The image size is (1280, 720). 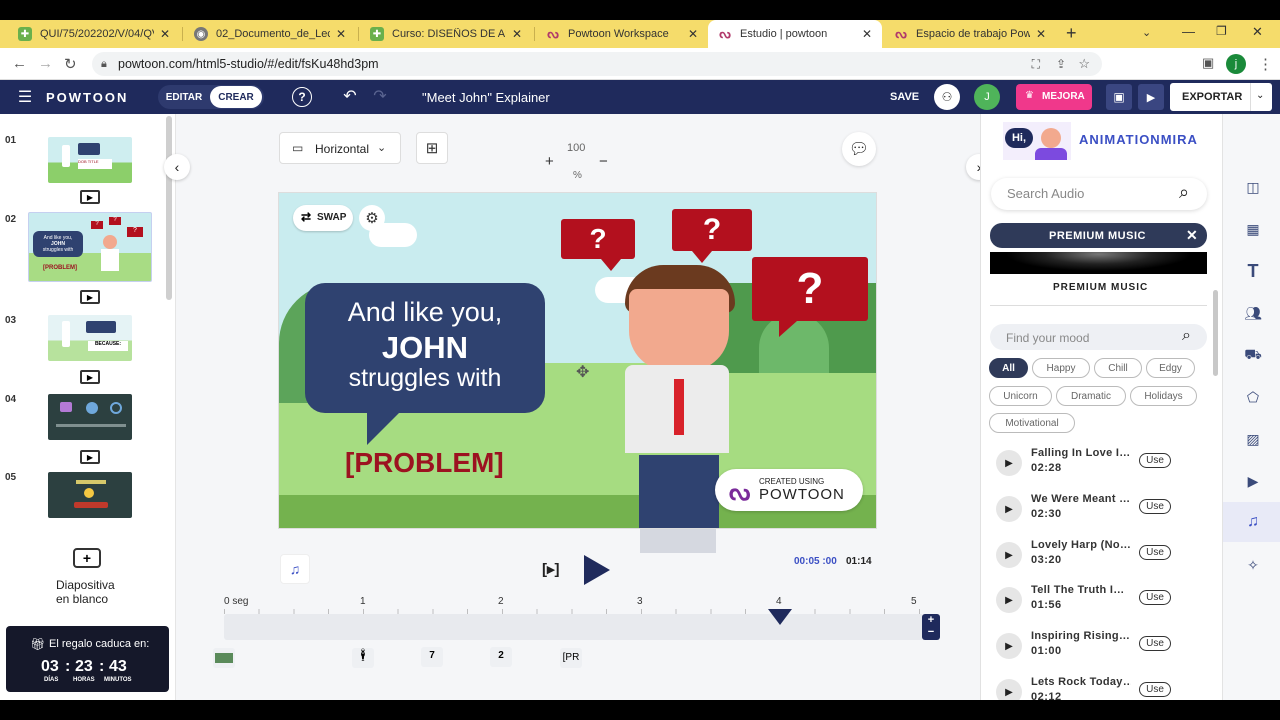 I want to click on music-note-icon: ♫, so click(x=295, y=569).